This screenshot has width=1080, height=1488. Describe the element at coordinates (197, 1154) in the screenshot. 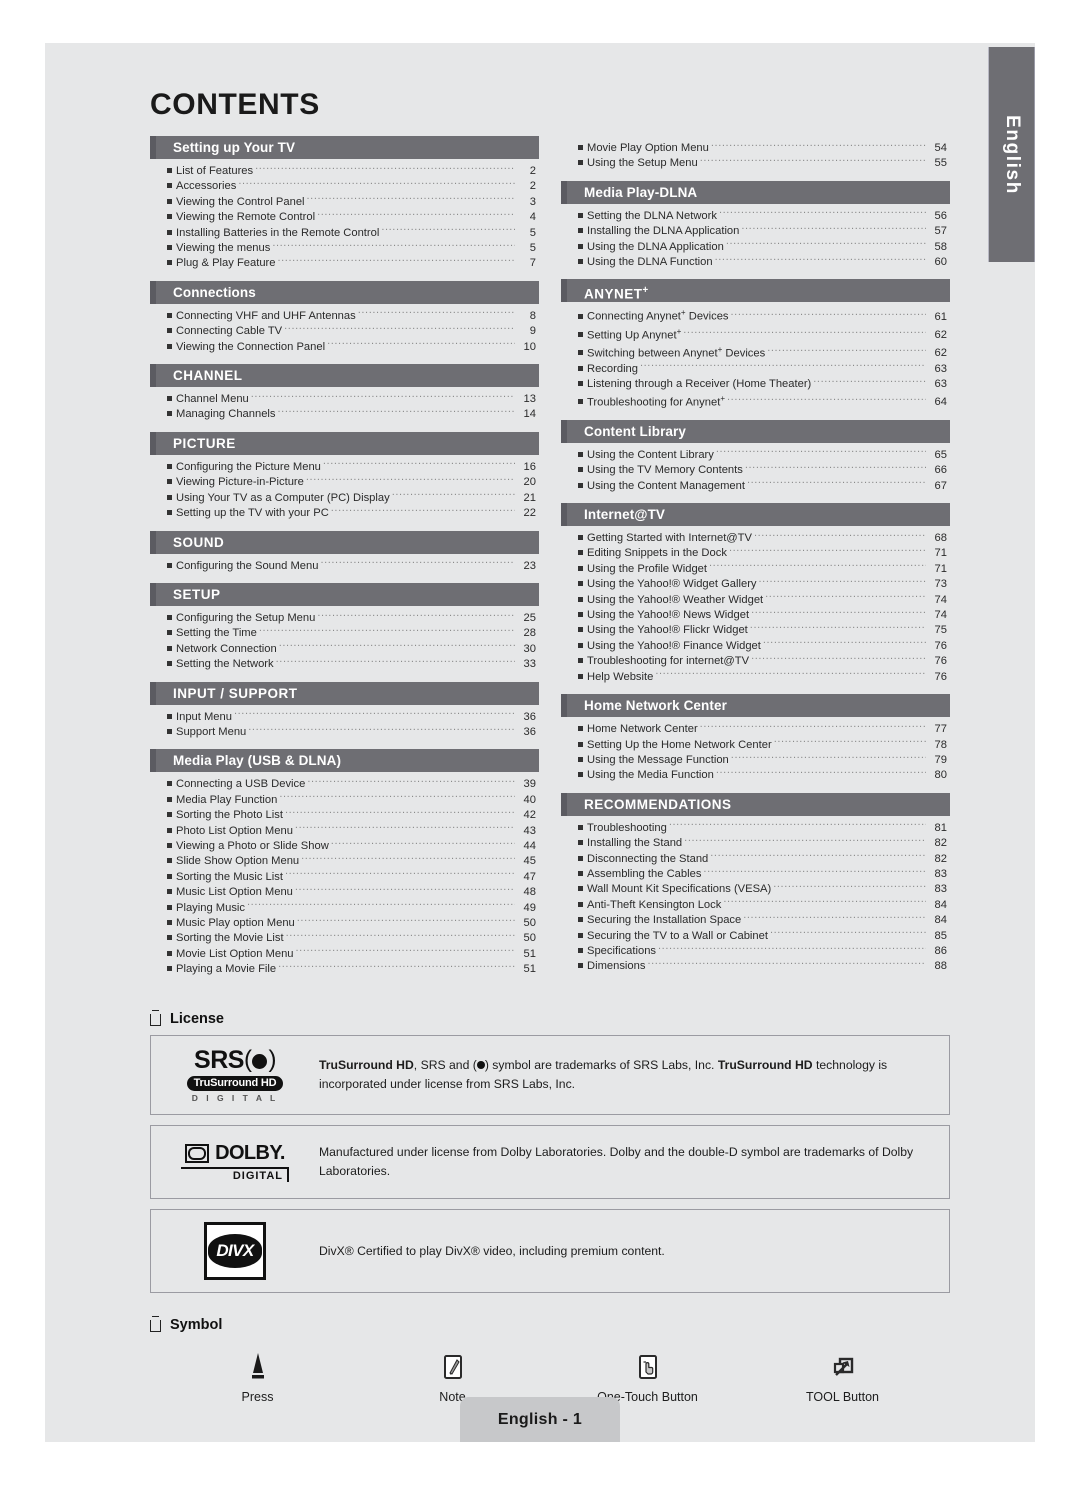

I see `dolby-double-d-icon` at that location.